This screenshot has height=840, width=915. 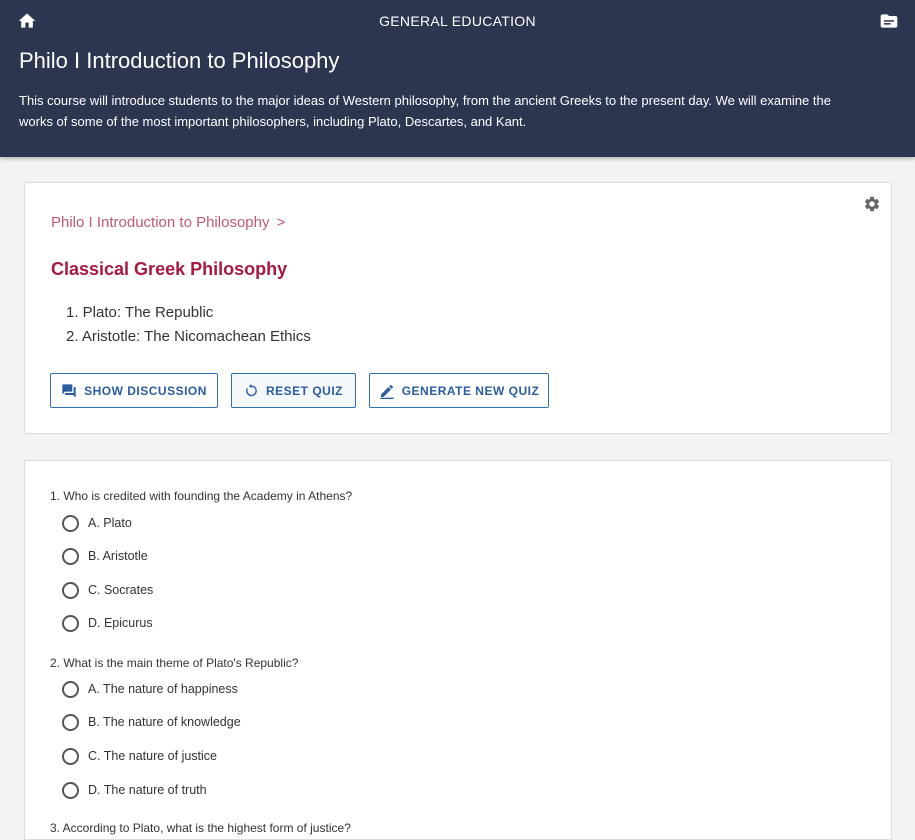 I want to click on answer-option: B. The nature of knowledge, so click(x=151, y=722).